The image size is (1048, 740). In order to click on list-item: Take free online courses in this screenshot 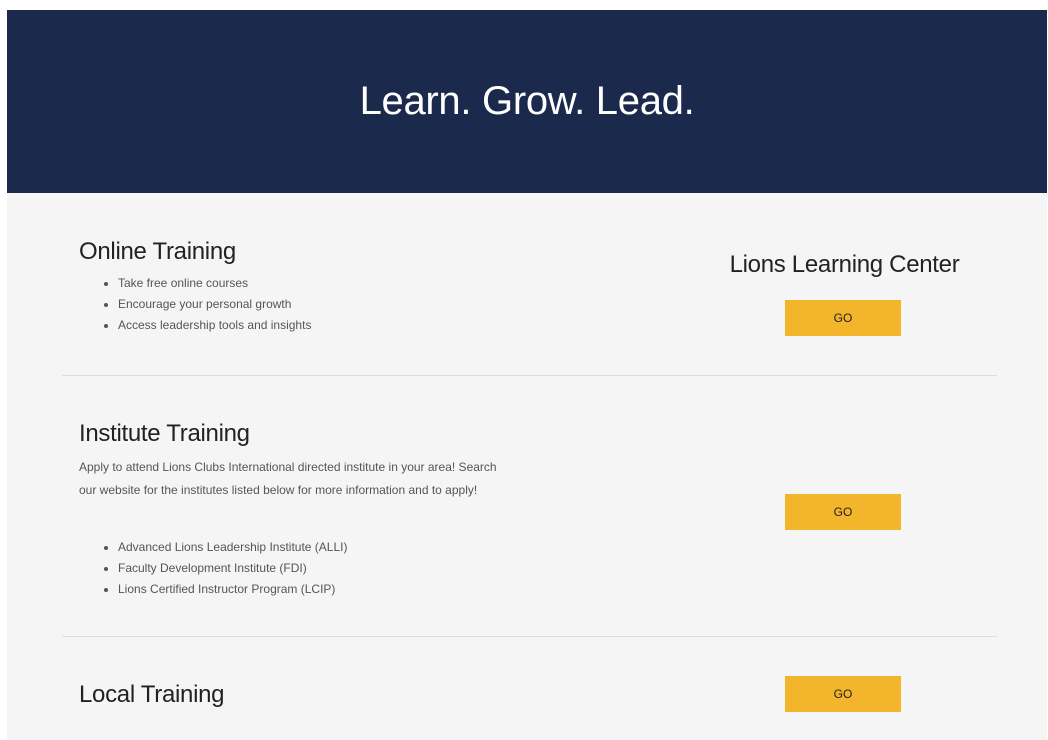, I will do `click(214, 283)`.